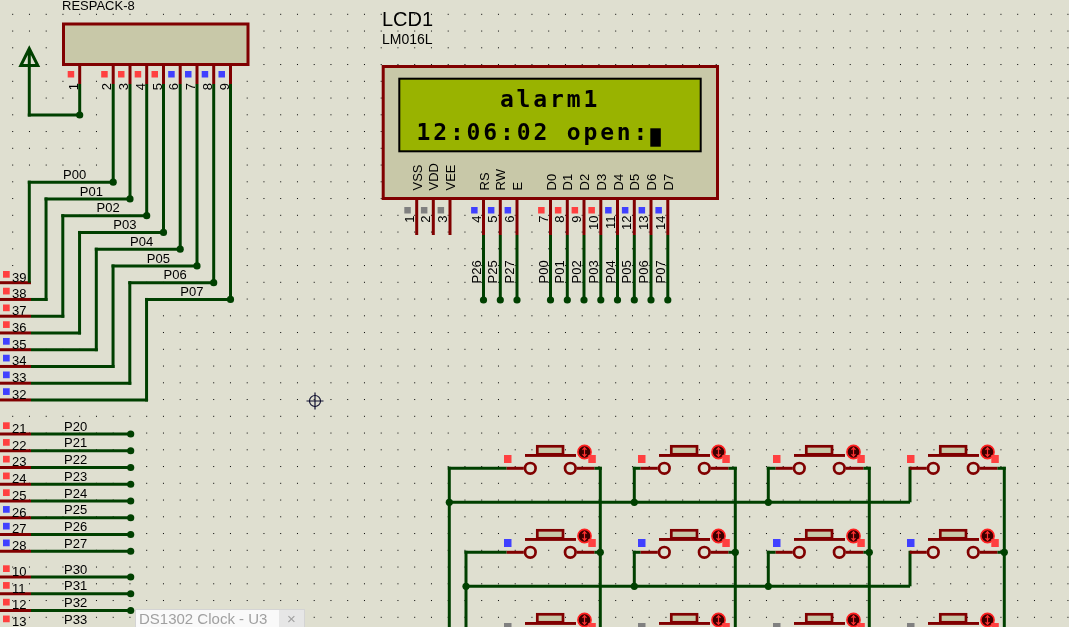 This screenshot has width=1069, height=627. Describe the element at coordinates (635, 182) in the screenshot. I see `pin-name: D5` at that location.